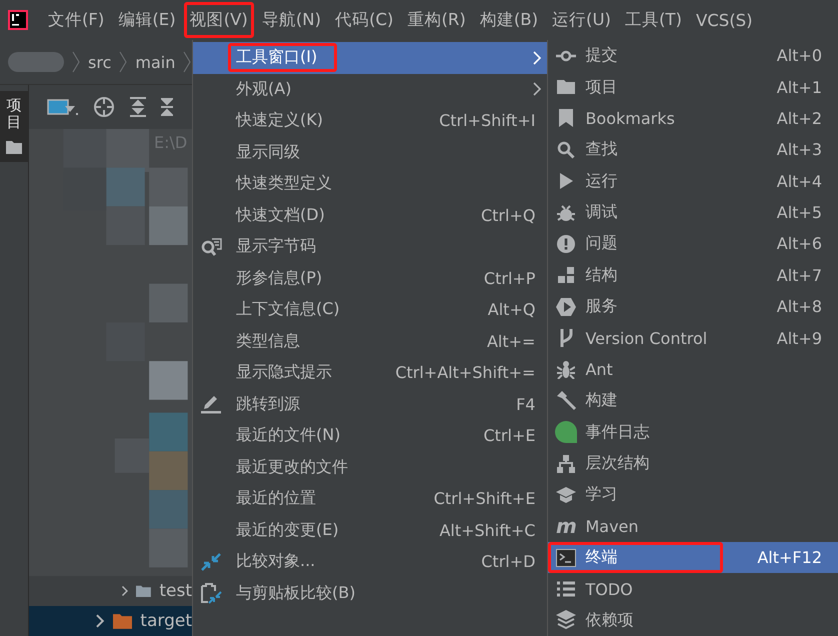  I want to click on menu-item: 类型信息 Alt+=, so click(370, 341).